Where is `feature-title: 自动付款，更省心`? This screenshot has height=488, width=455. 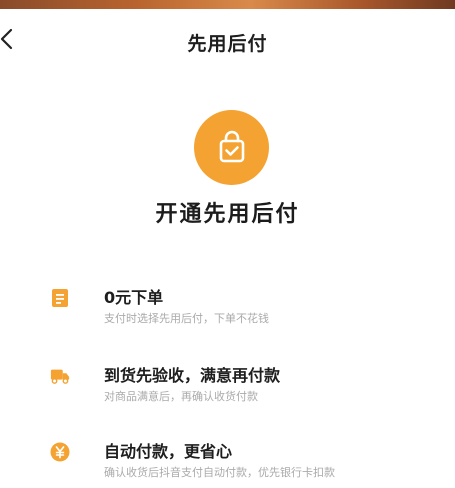 feature-title: 自动付款，更省心 is located at coordinates (168, 451).